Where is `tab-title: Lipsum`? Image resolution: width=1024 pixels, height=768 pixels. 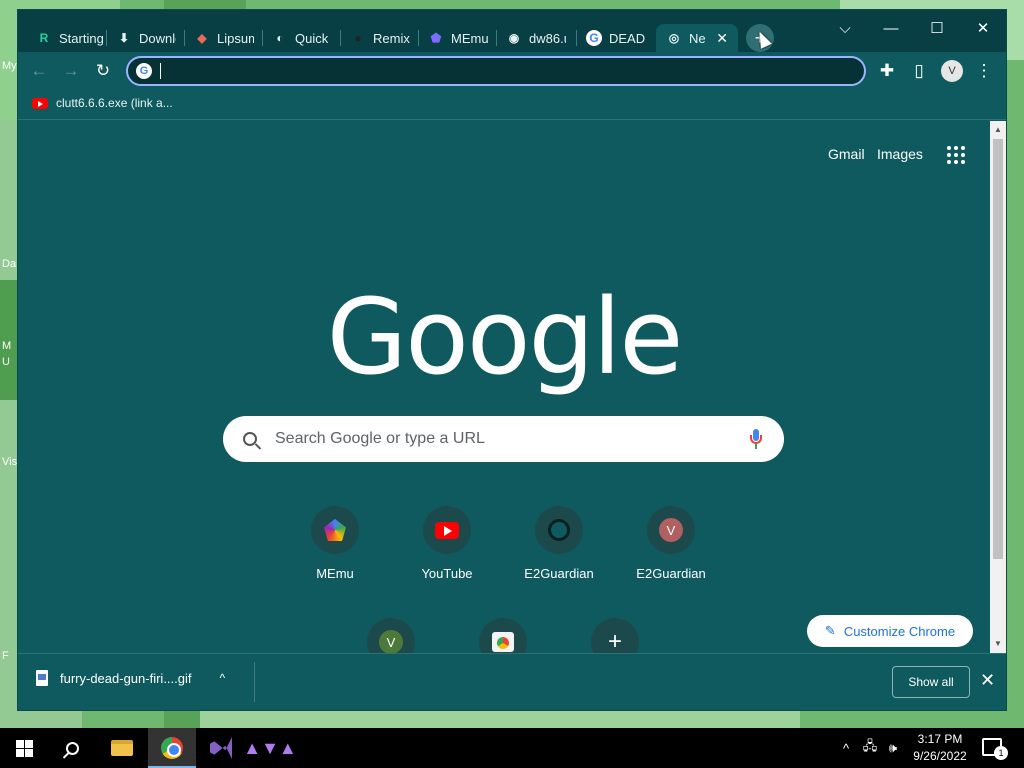
tab-title: Lipsum is located at coordinates (235, 38).